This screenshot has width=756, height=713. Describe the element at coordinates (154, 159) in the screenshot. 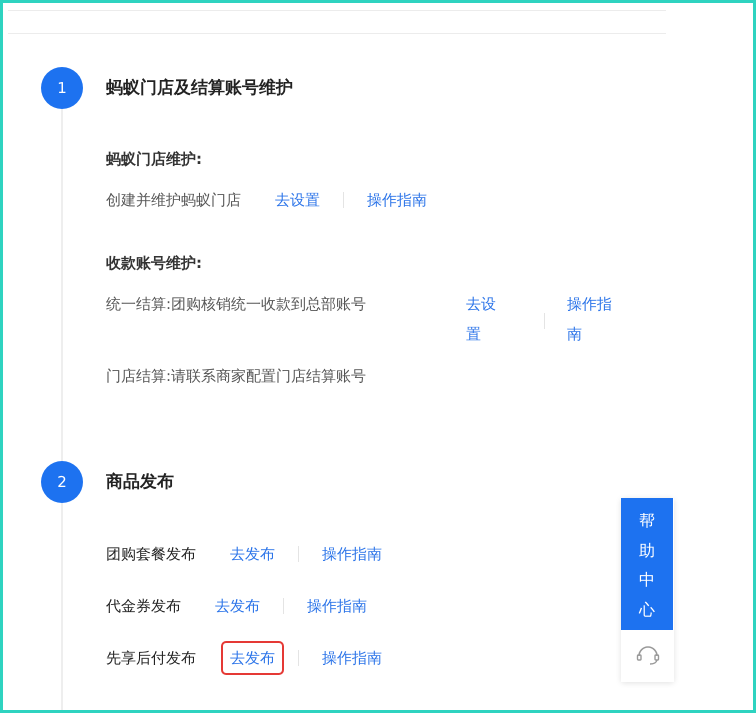

I see `section-heading: 蚂蚁门店维护:` at that location.